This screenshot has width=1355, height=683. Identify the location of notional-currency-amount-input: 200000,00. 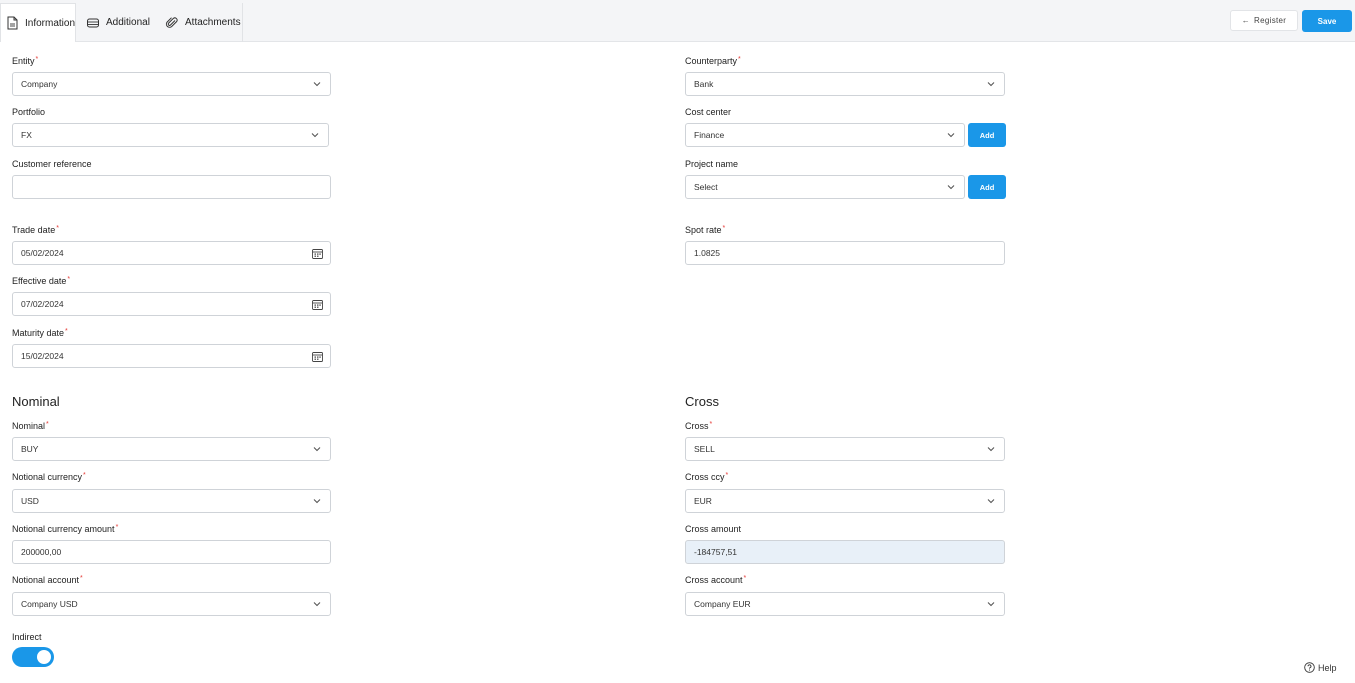
(171, 552).